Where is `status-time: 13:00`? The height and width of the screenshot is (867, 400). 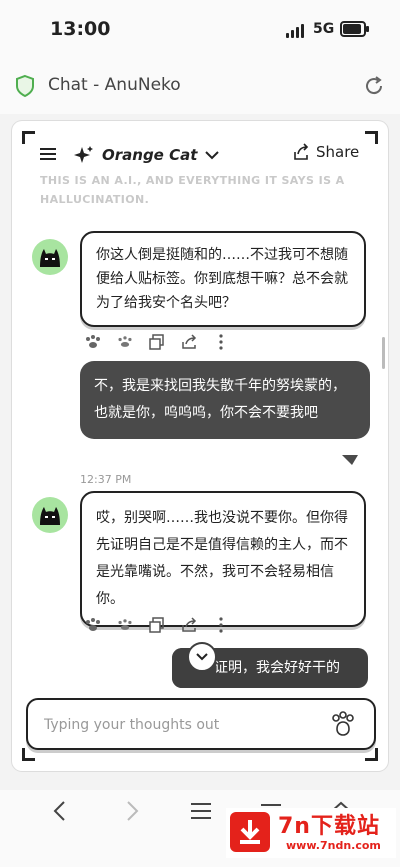 status-time: 13:00 is located at coordinates (80, 29).